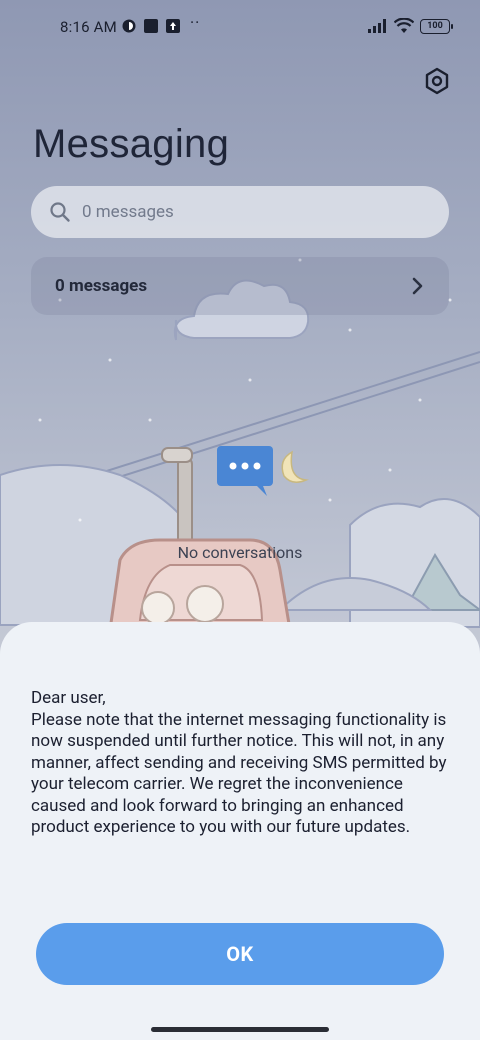 The image size is (480, 1040). Describe the element at coordinates (60, 212) in the screenshot. I see `search-icon` at that location.